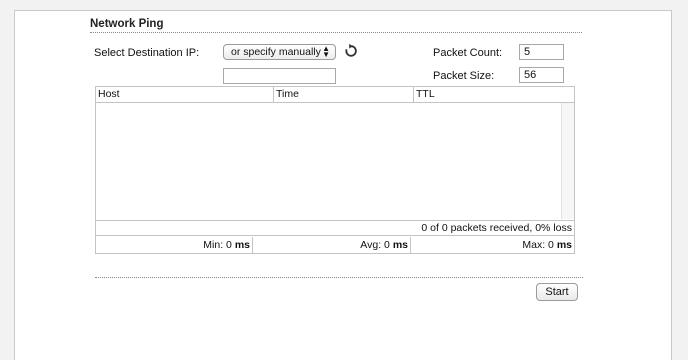 The height and width of the screenshot is (360, 688). I want to click on packet-count-label: Packet Count:, so click(468, 53).